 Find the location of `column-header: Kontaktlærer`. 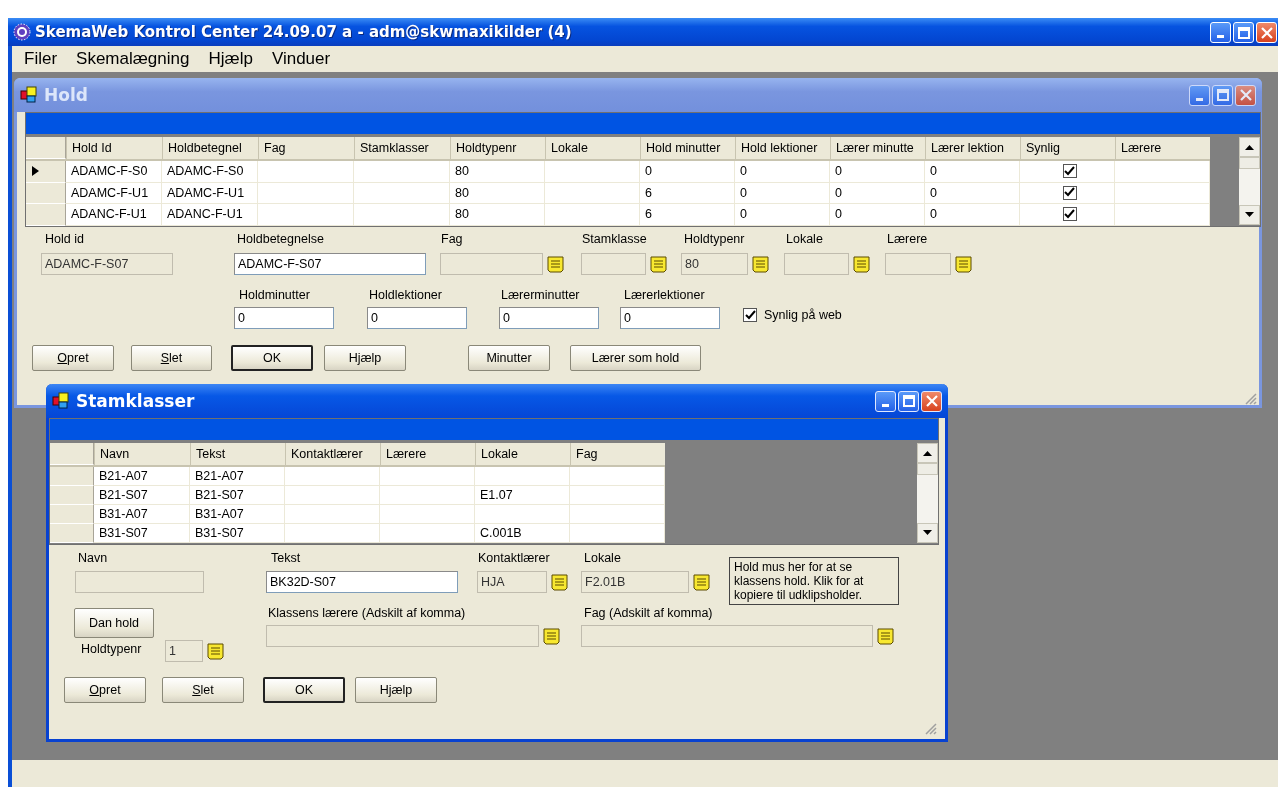

column-header: Kontaktlærer is located at coordinates (332, 454).